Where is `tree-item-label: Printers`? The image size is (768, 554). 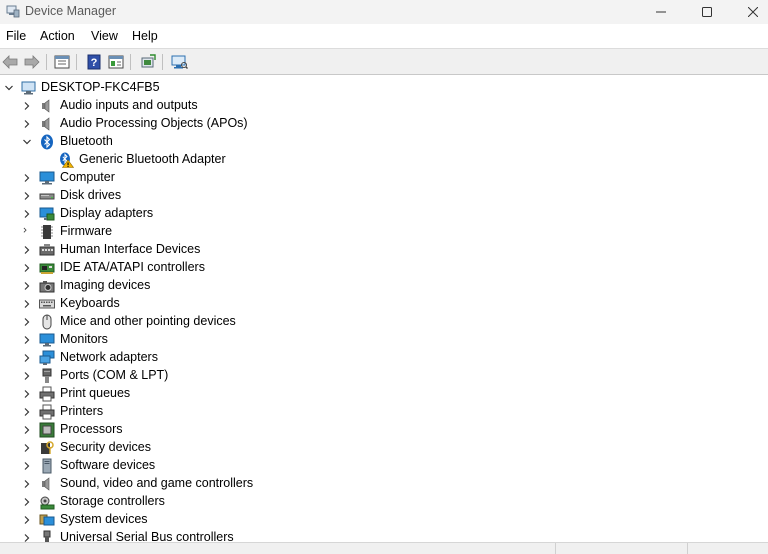 tree-item-label: Printers is located at coordinates (82, 411).